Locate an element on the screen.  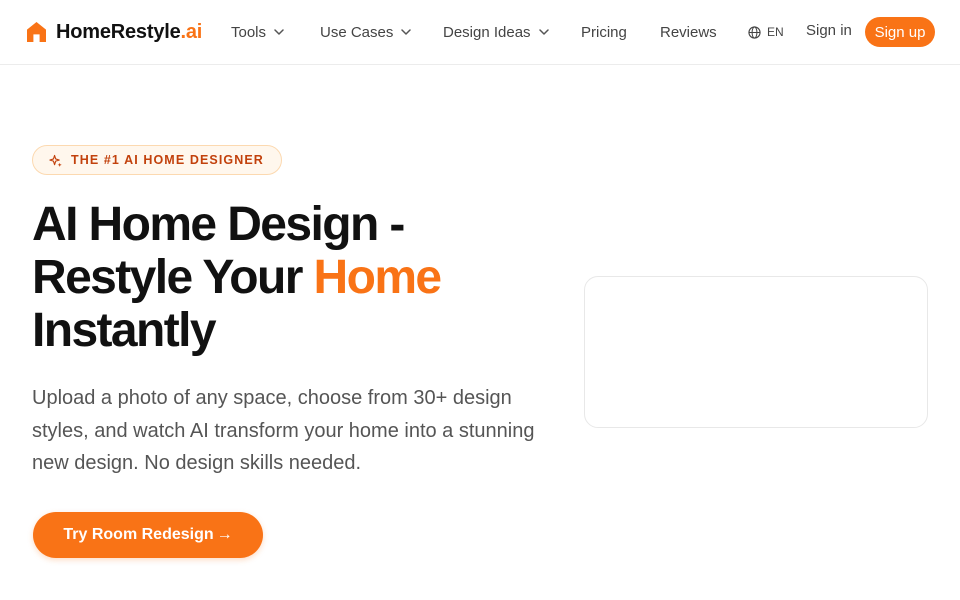
nav-reviews-label: Reviews is located at coordinates (688, 32).